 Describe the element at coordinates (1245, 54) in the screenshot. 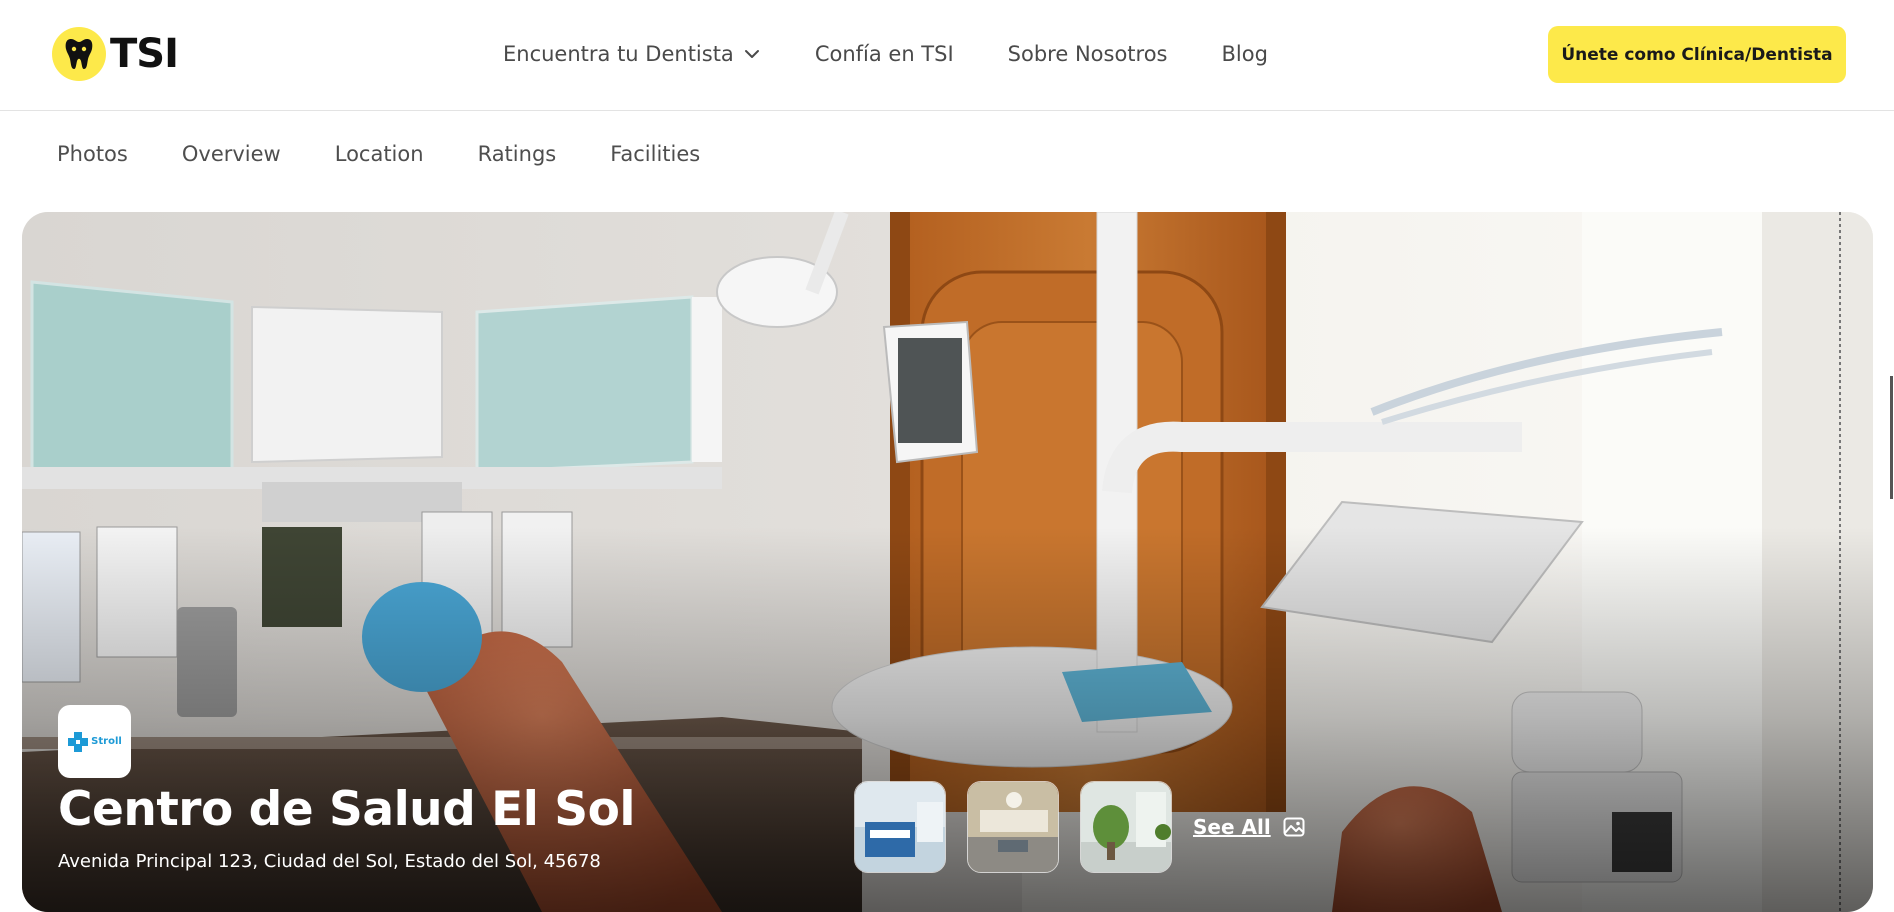

I see `nav-blog: Blog` at that location.